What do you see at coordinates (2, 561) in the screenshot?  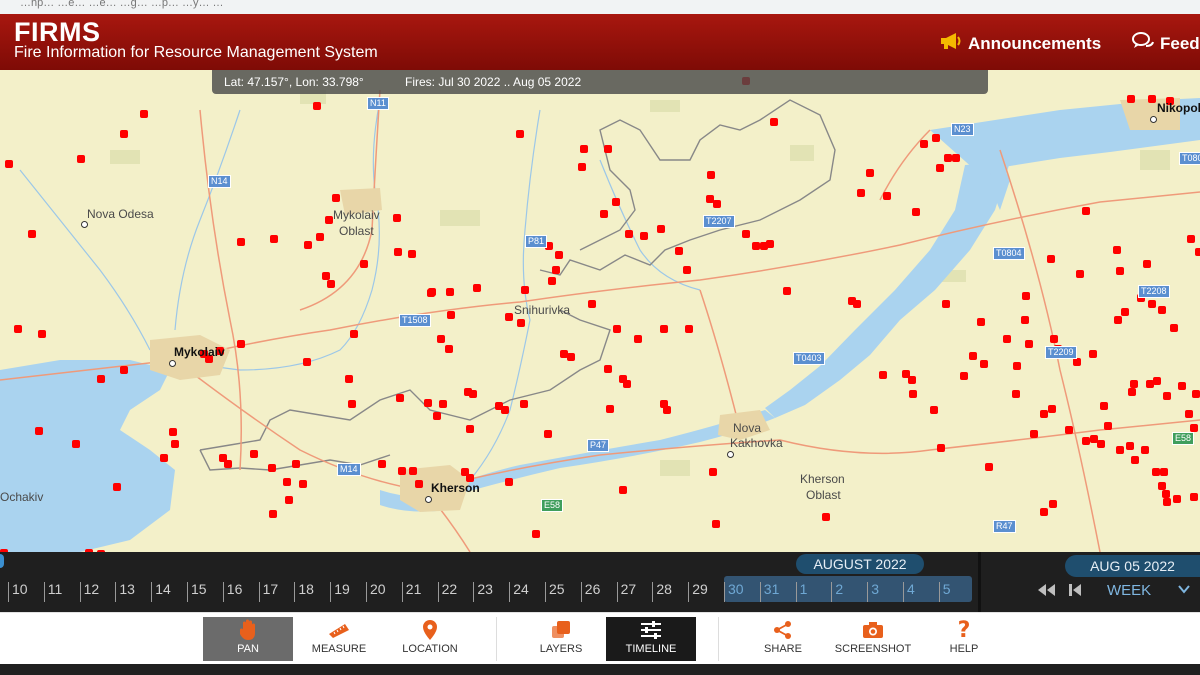 I see `timeline-start-handle` at bounding box center [2, 561].